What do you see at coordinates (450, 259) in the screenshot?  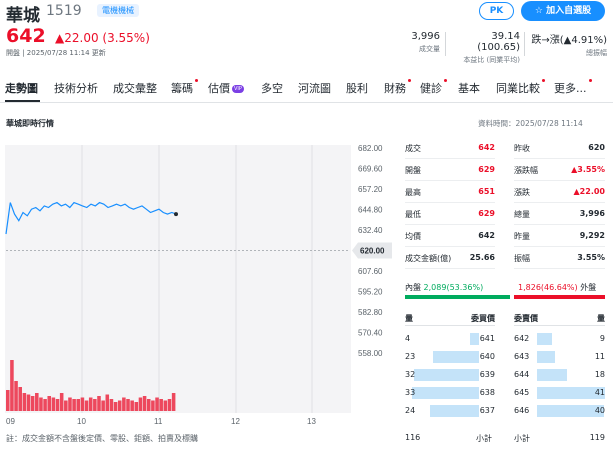 I see `stat-row: 成交金額(億) 25.66` at bounding box center [450, 259].